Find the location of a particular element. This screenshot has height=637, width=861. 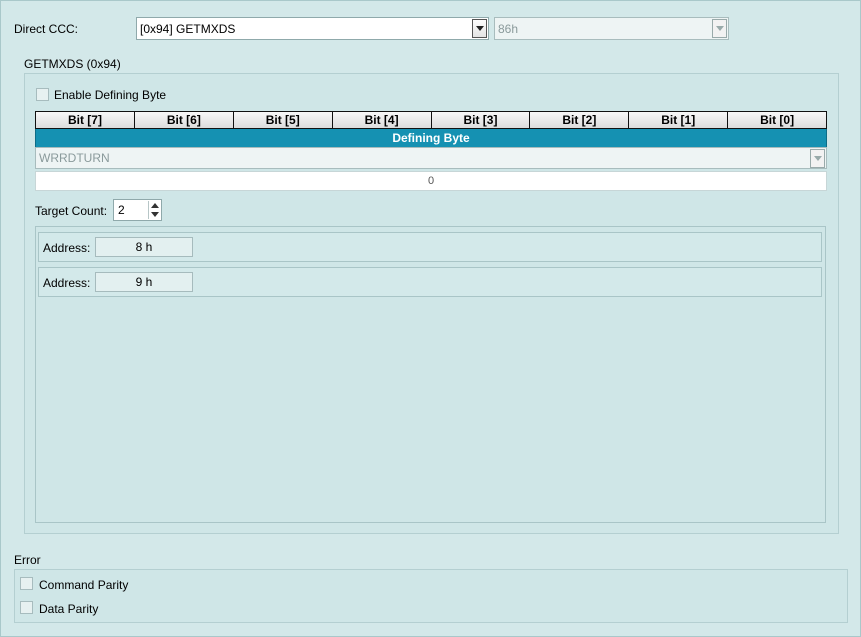

command-parity-checkbox is located at coordinates (26, 583).